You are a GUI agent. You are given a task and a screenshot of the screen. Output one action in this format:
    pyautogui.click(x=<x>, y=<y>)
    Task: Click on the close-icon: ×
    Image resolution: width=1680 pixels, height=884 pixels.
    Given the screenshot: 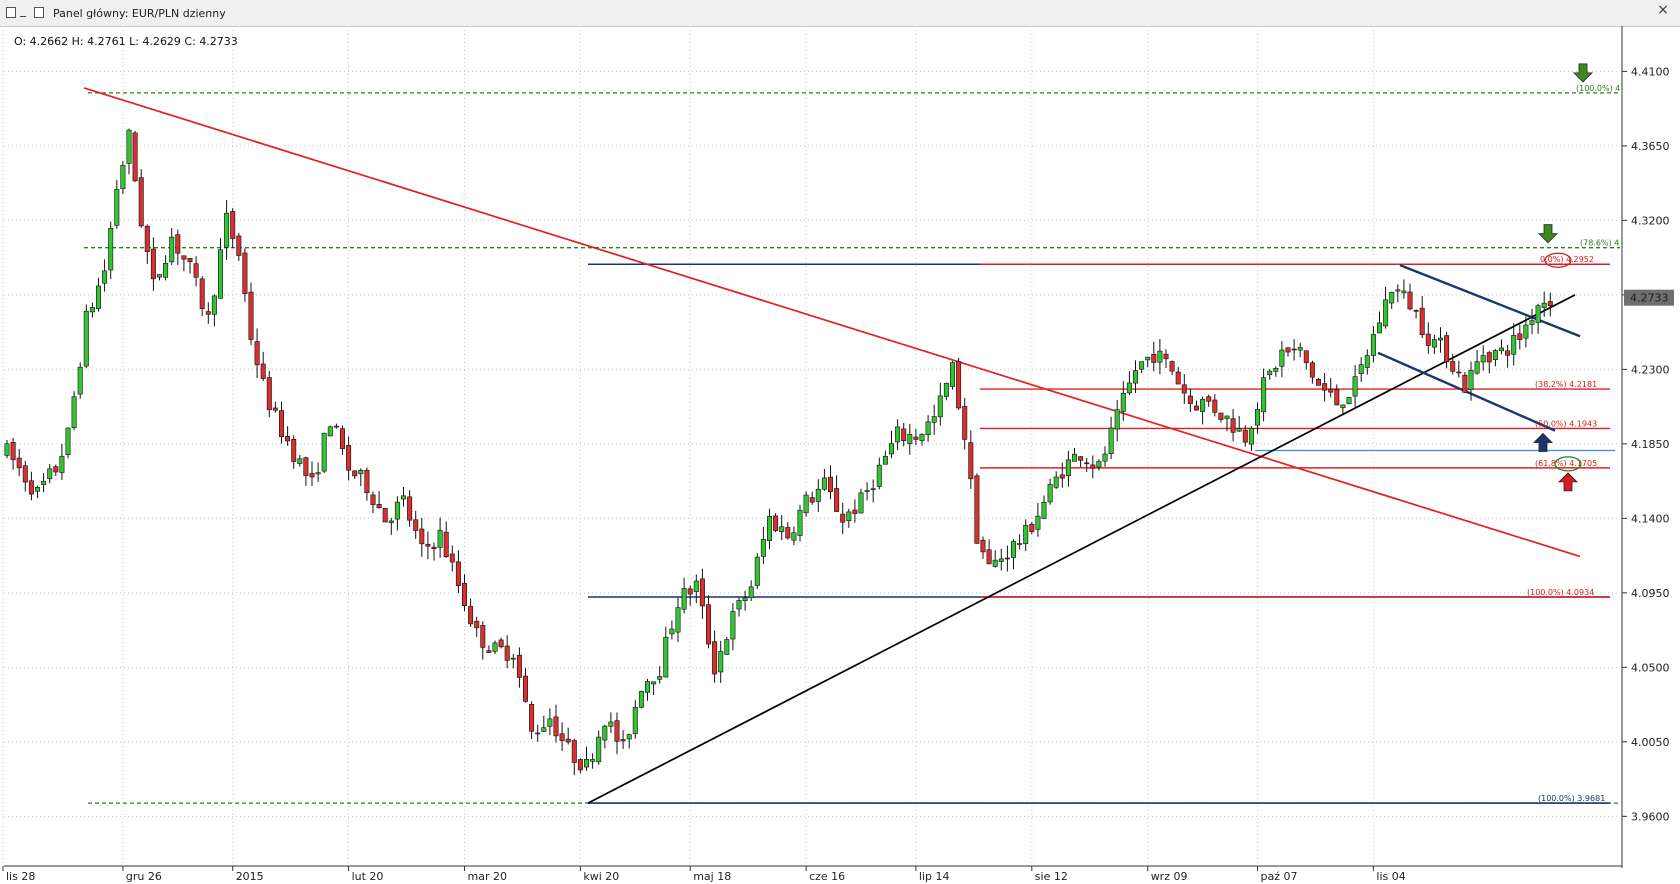 What is the action you would take?
    pyautogui.click(x=1663, y=12)
    